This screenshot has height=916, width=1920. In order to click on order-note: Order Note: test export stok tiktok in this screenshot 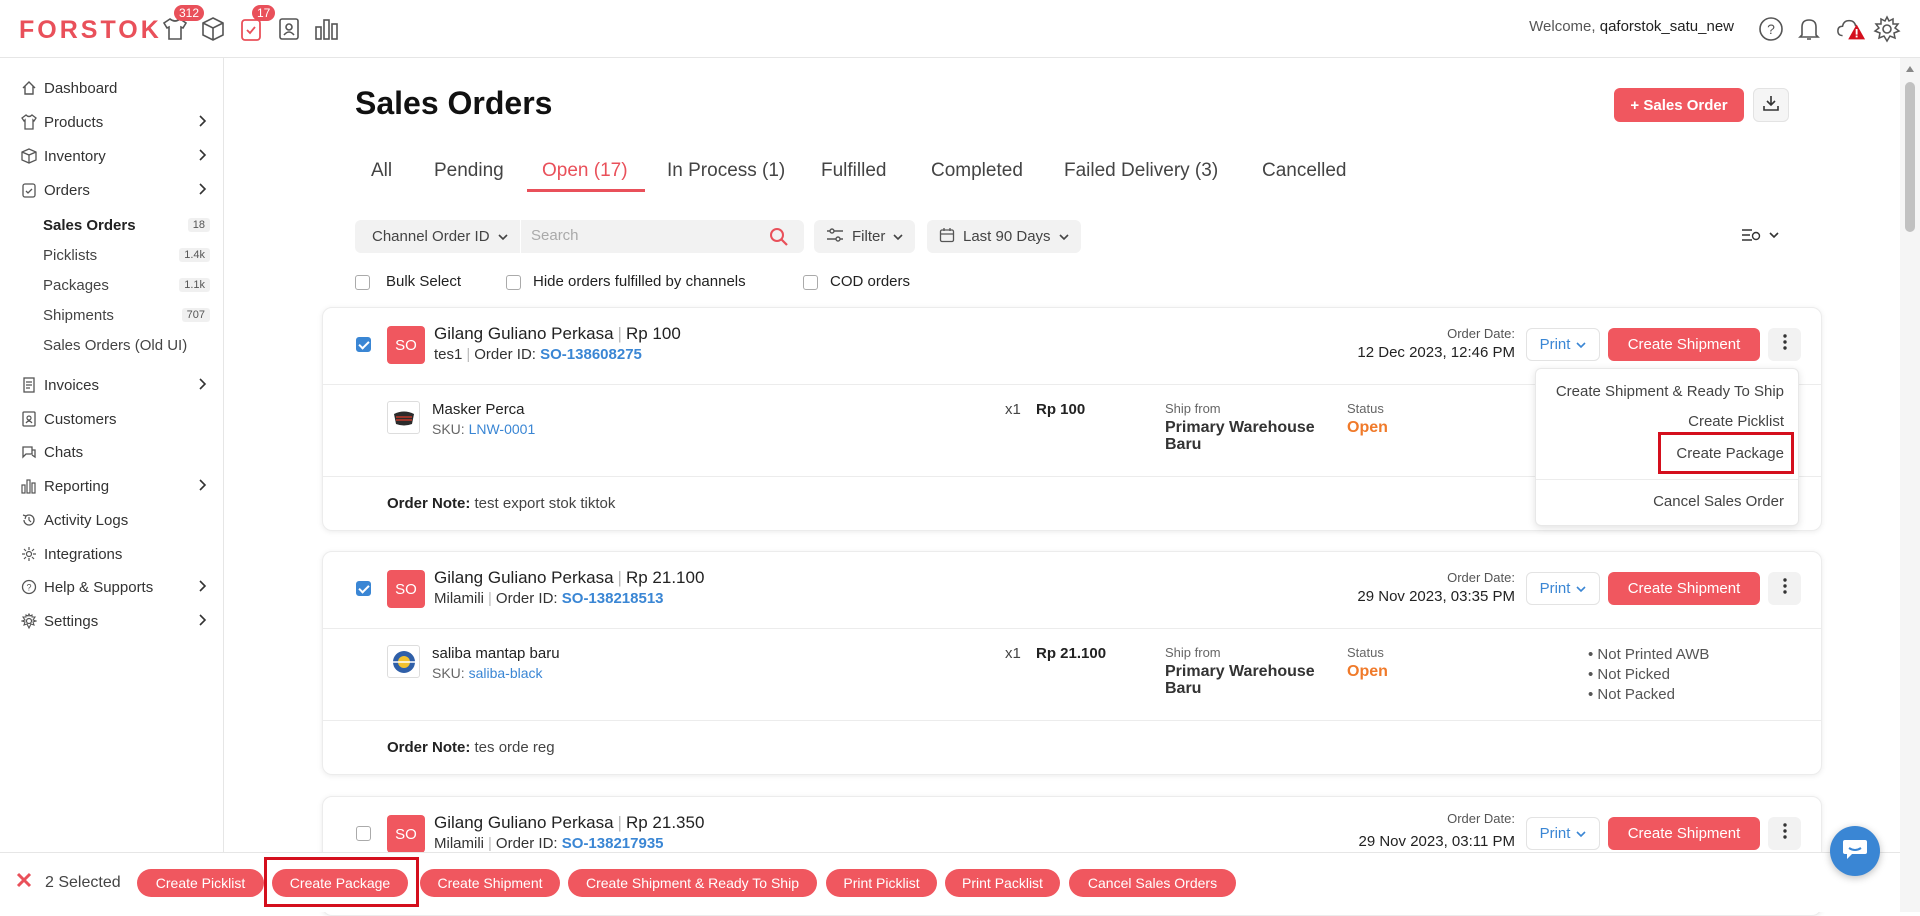, I will do `click(501, 503)`.